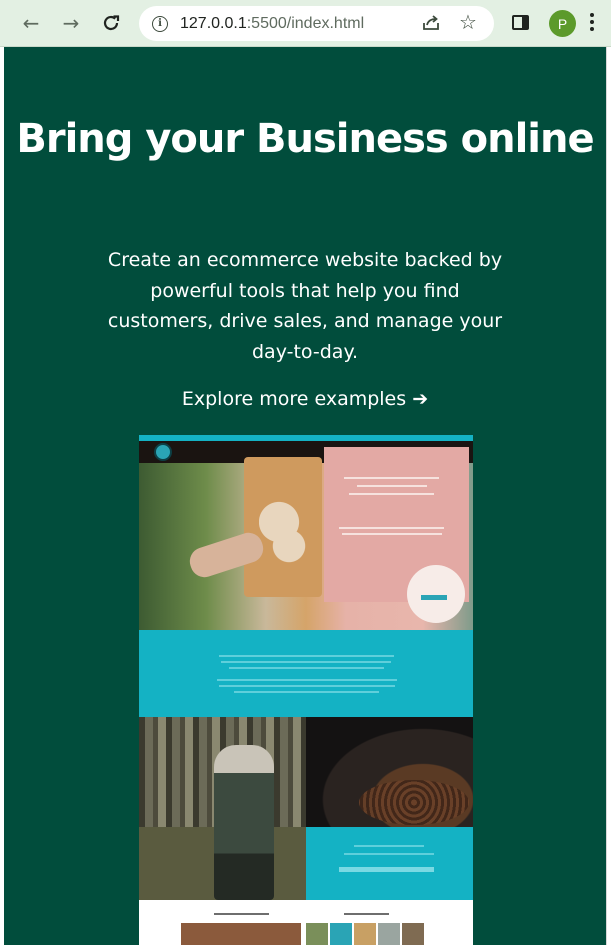 The image size is (611, 945). I want to click on preview-farmer-figure, so click(244, 822).